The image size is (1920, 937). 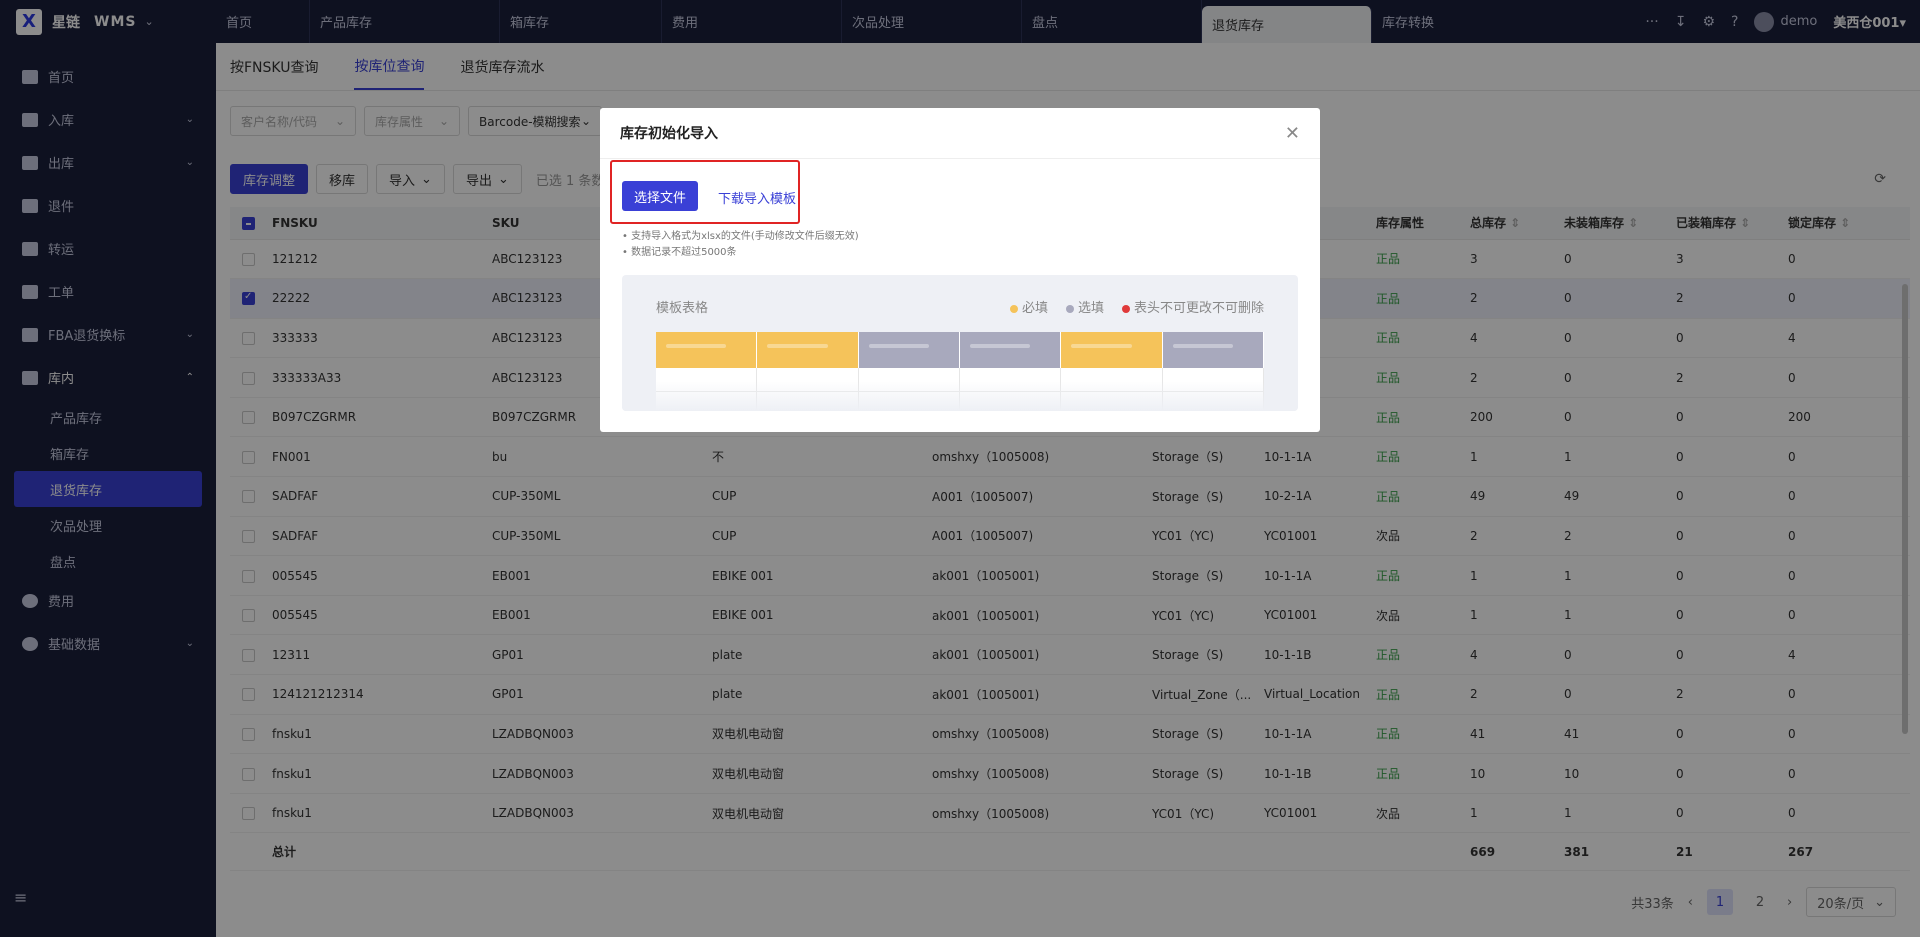 I want to click on close-icon: ✕, so click(x=1292, y=133).